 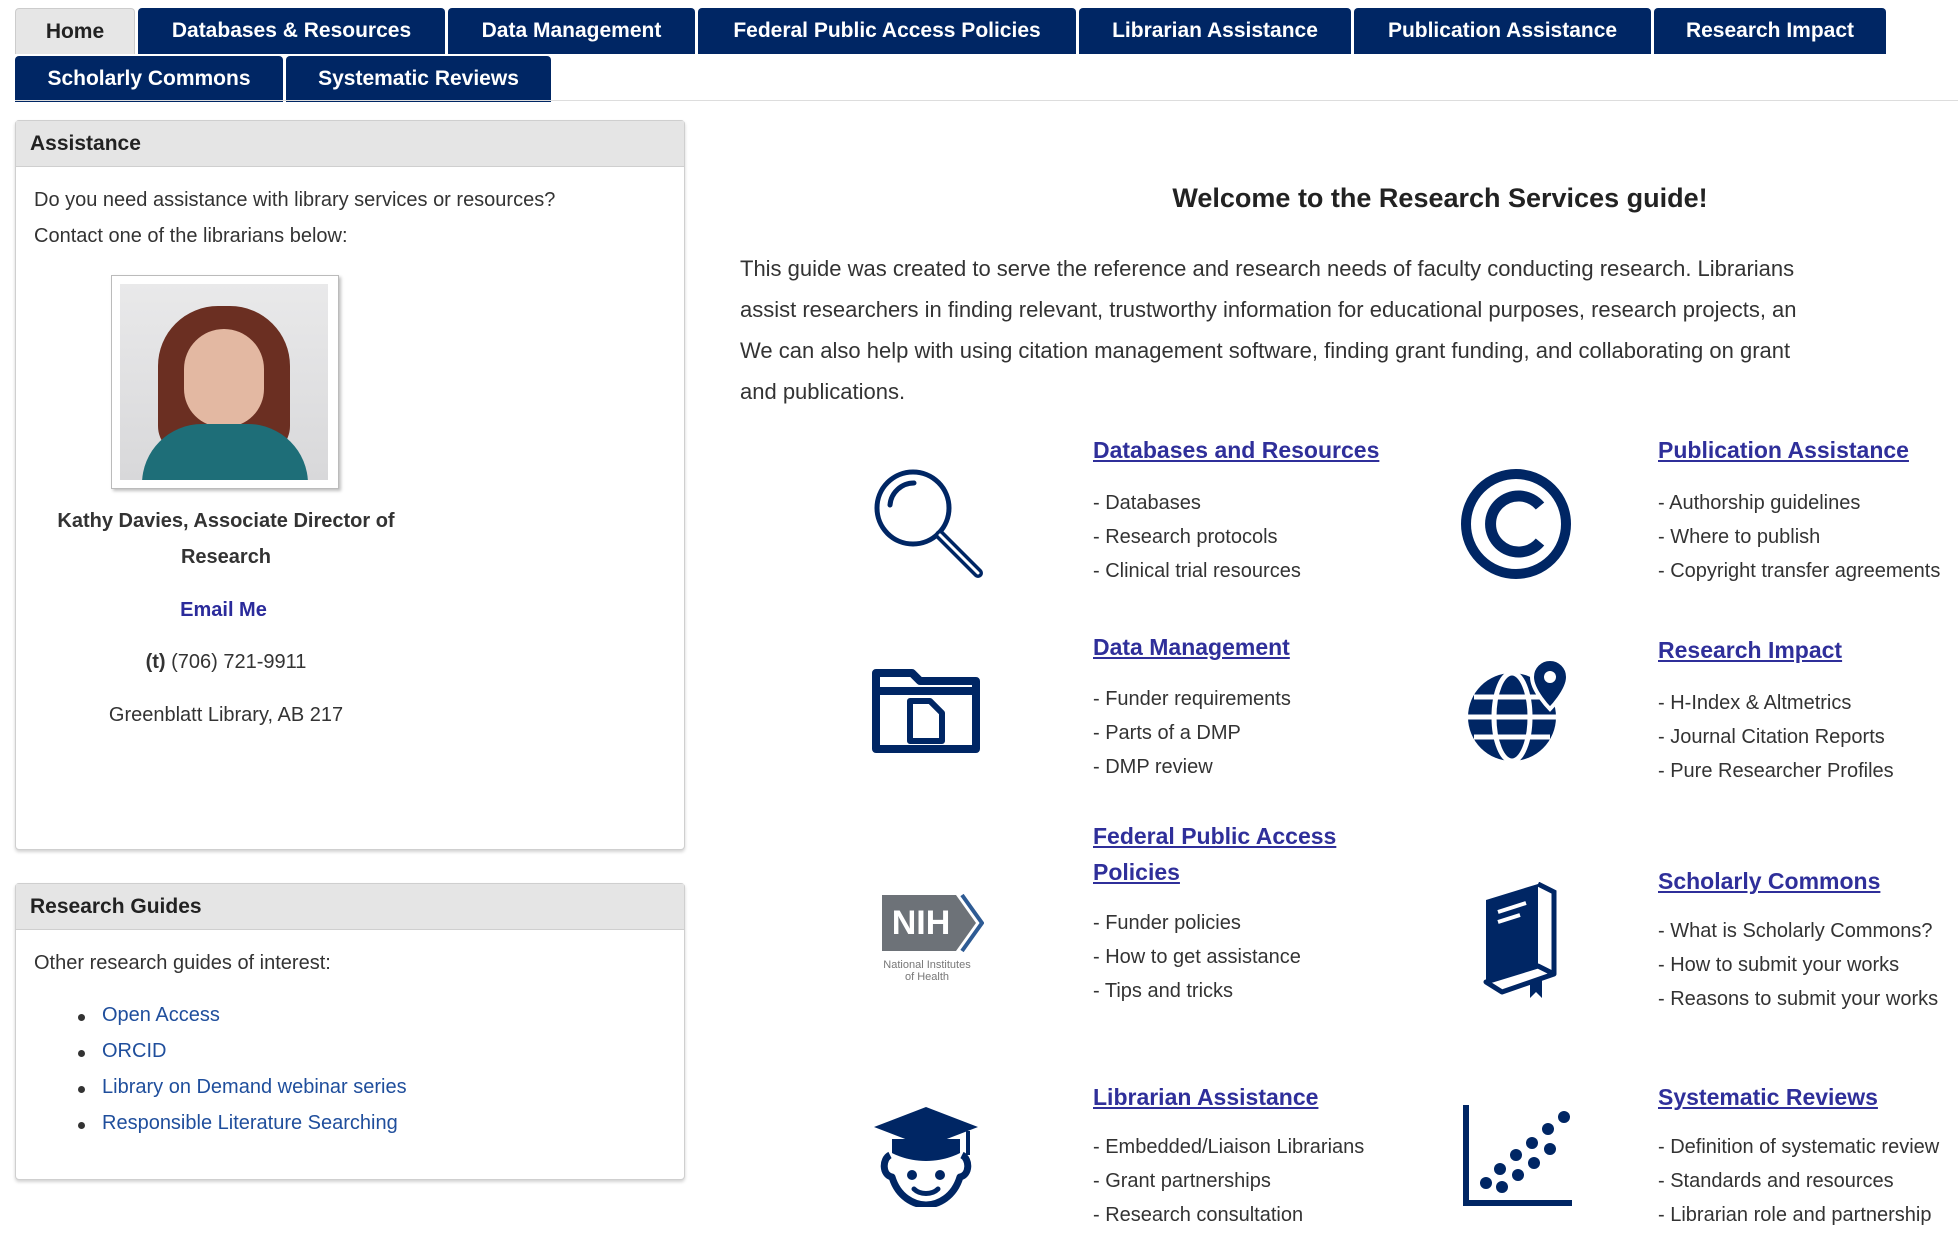 I want to click on nih-logo-subtitle-1: National Institutes, so click(x=927, y=965).